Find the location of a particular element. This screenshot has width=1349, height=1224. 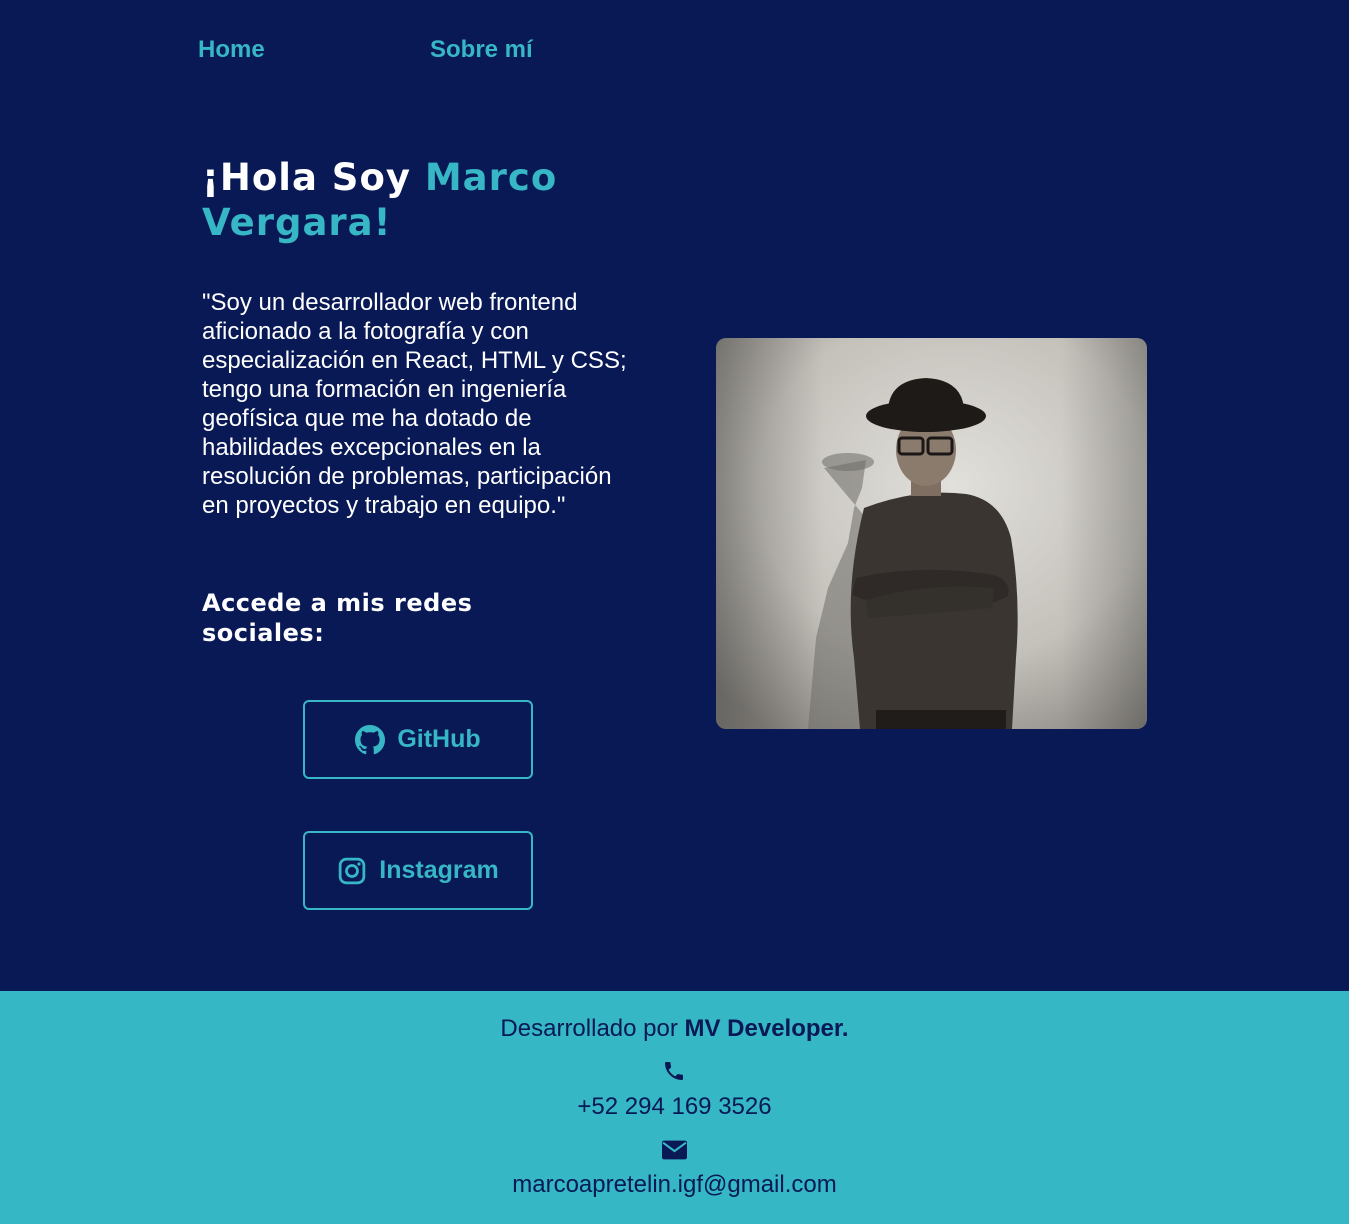

social-heading: Accede a mis redes sociales: is located at coordinates (337, 618).